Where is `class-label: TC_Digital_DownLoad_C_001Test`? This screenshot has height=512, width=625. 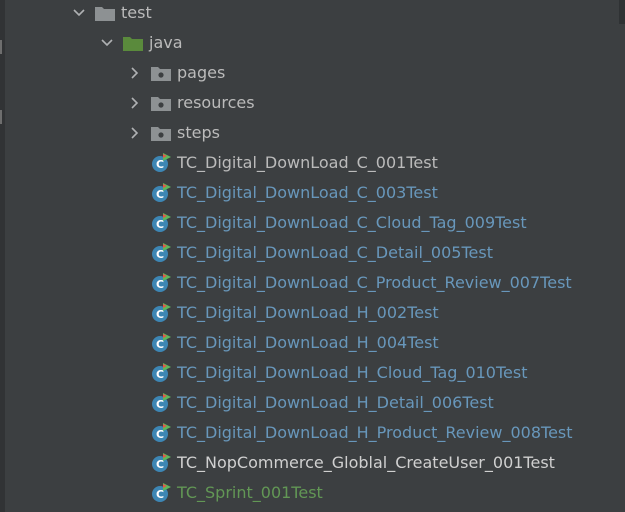
class-label: TC_Digital_DownLoad_C_001Test is located at coordinates (307, 162).